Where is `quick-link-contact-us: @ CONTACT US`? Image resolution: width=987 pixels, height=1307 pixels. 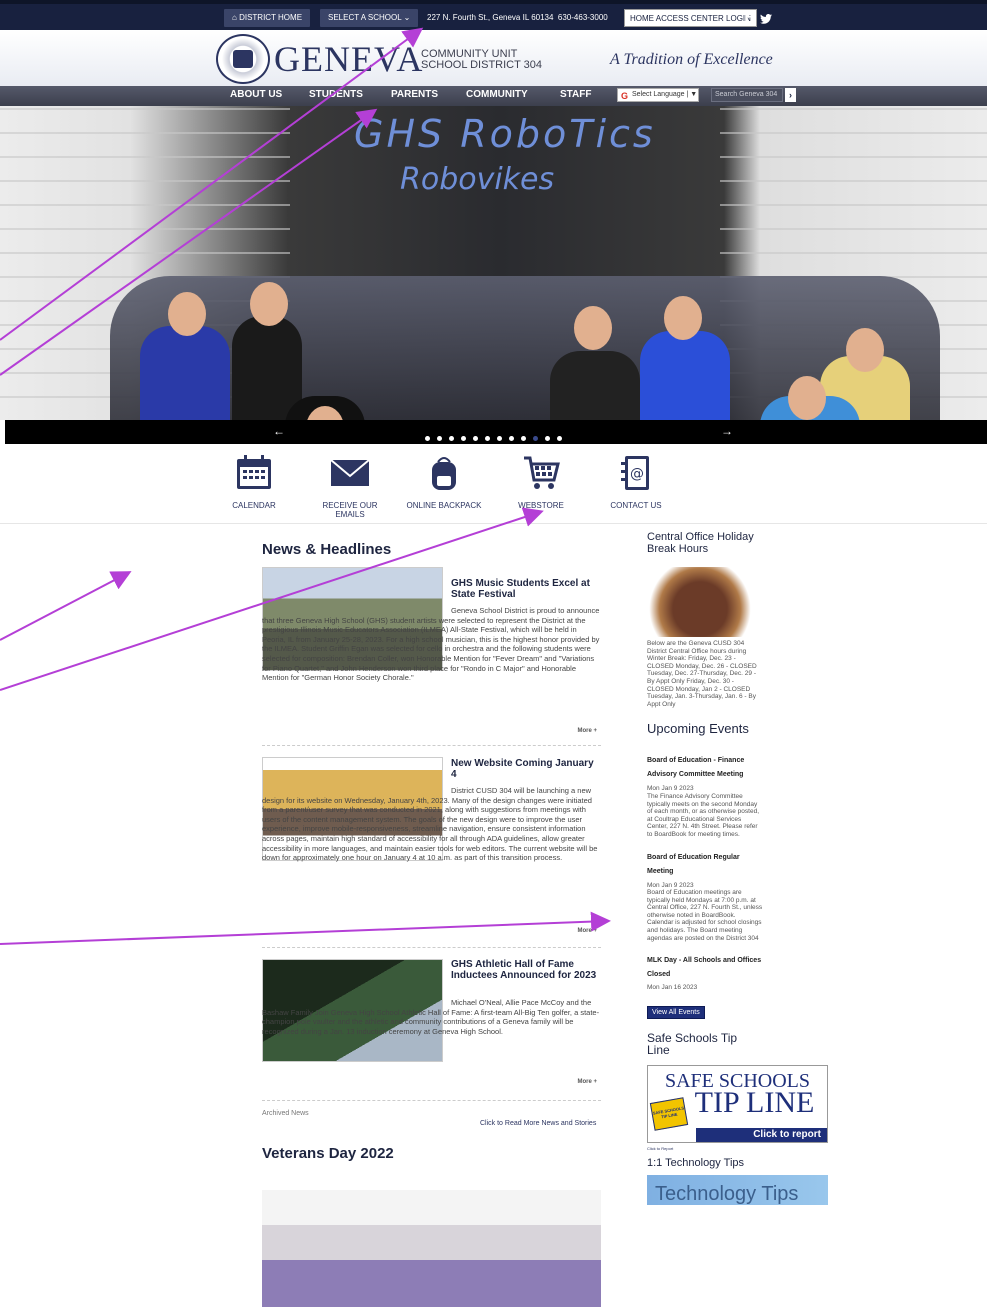
quick-link-contact-us: @ CONTACT US is located at coordinates (636, 482).